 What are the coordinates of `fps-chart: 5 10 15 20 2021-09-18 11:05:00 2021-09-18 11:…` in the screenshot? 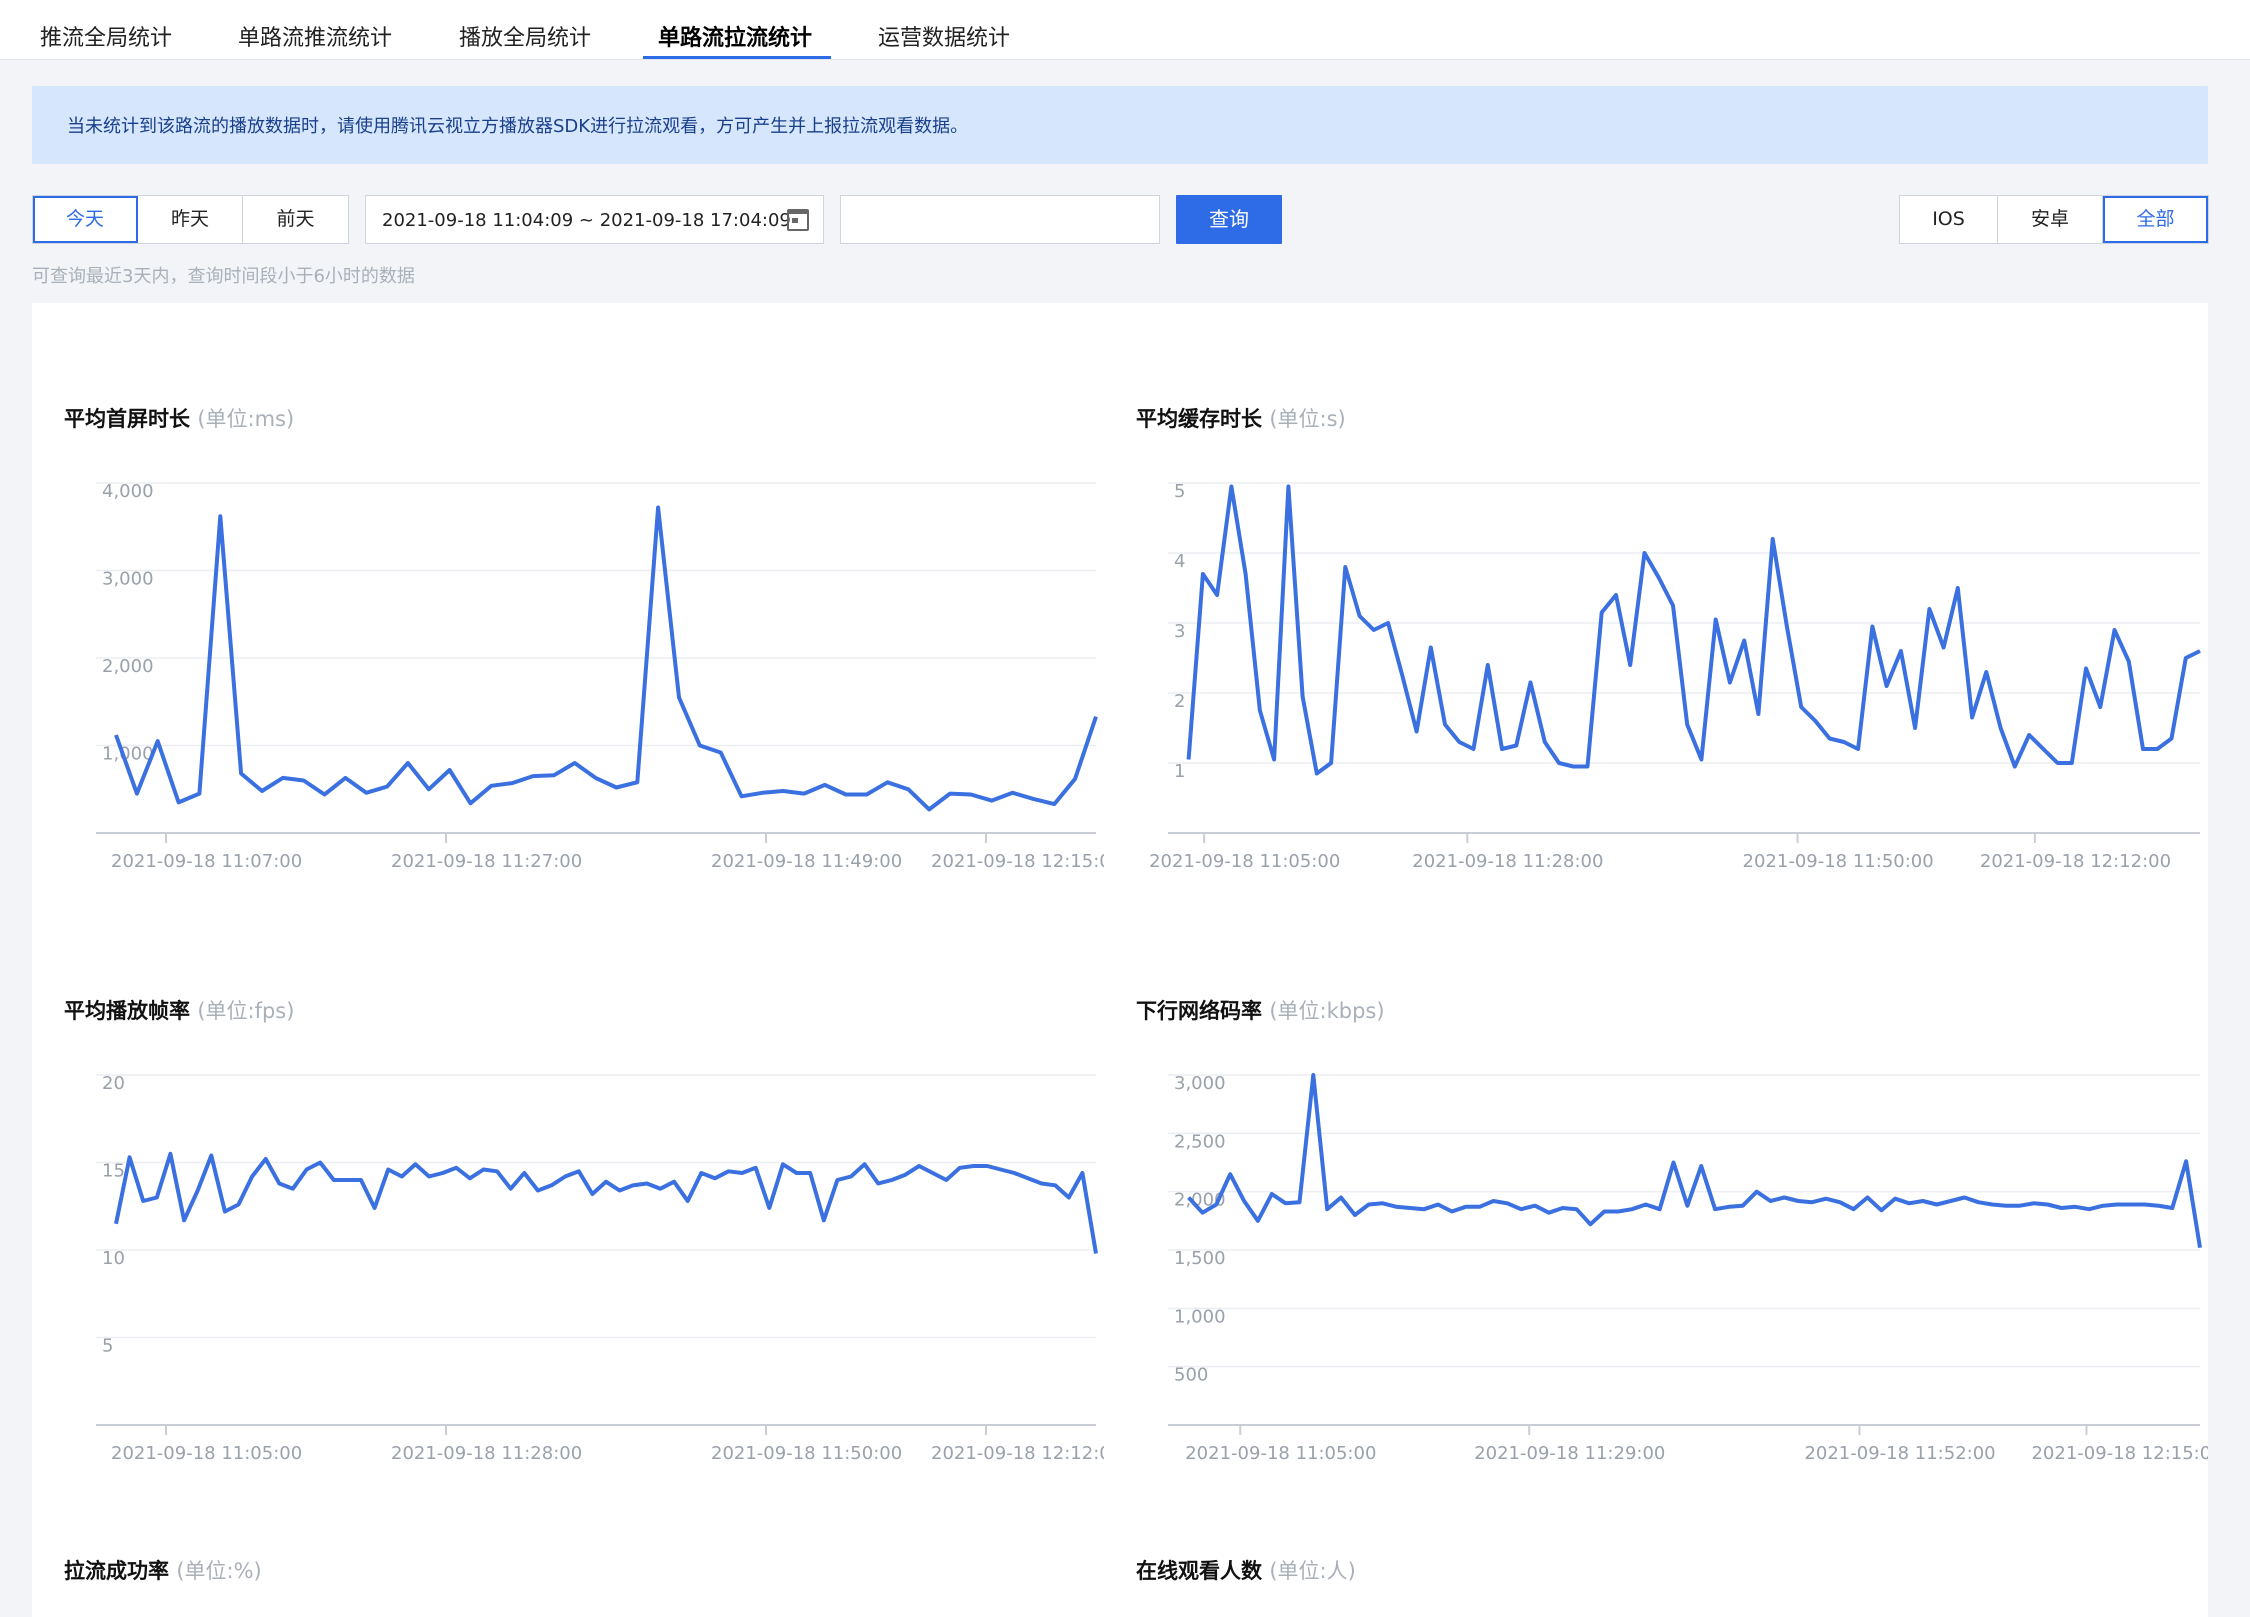 It's located at (600, 1268).